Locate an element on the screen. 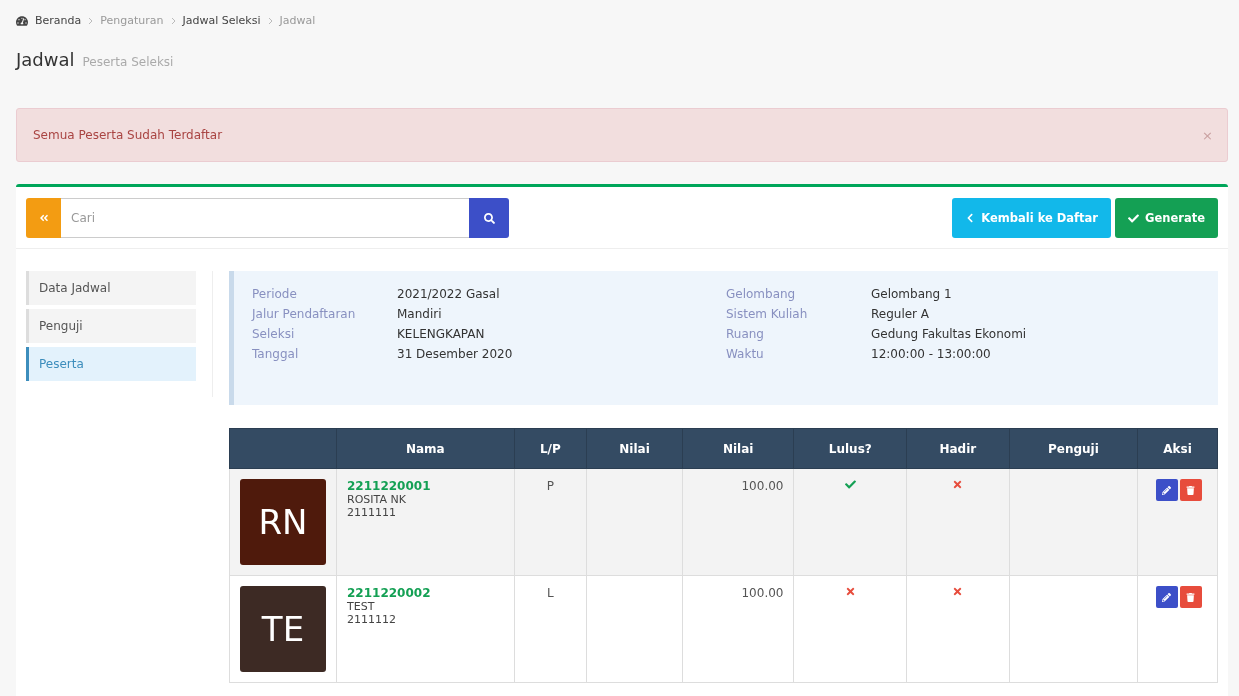 The image size is (1239, 696). double-chevron-icon is located at coordinates (43, 218).